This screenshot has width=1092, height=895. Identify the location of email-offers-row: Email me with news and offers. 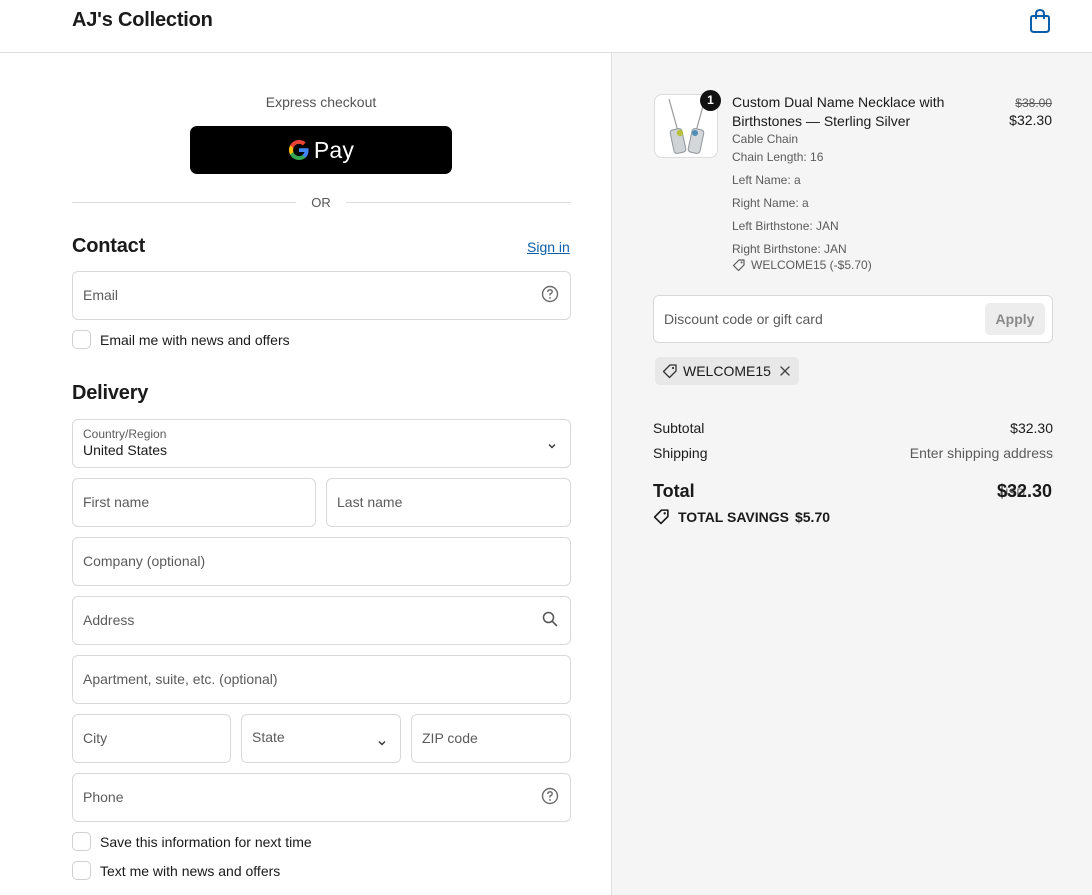
(181, 339).